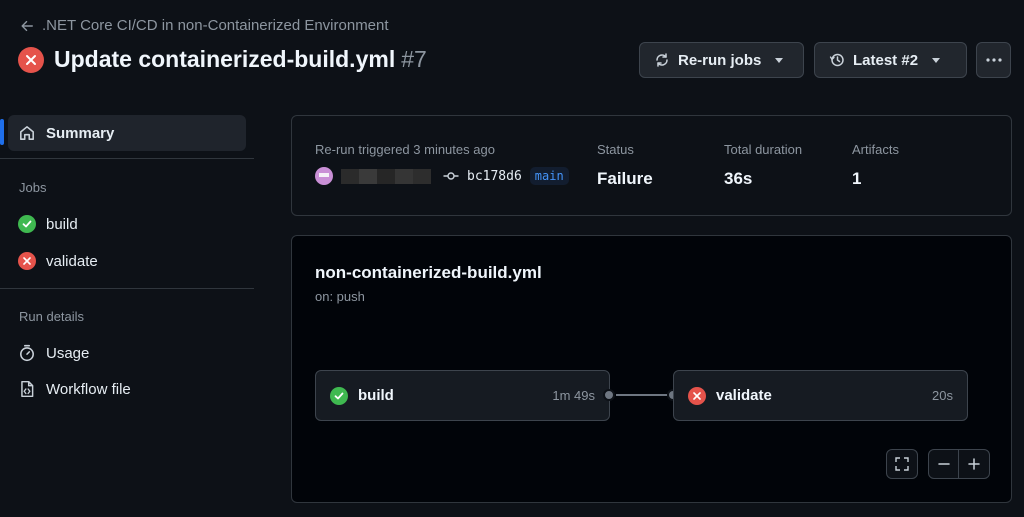  Describe the element at coordinates (609, 395) in the screenshot. I see `connector-node` at that location.